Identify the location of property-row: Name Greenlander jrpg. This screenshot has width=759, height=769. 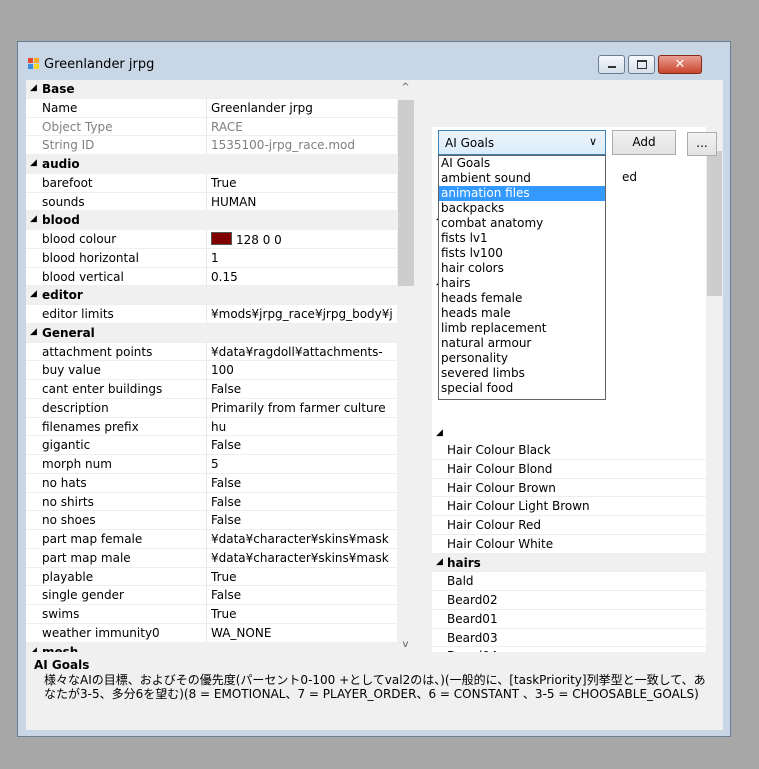
(211, 108).